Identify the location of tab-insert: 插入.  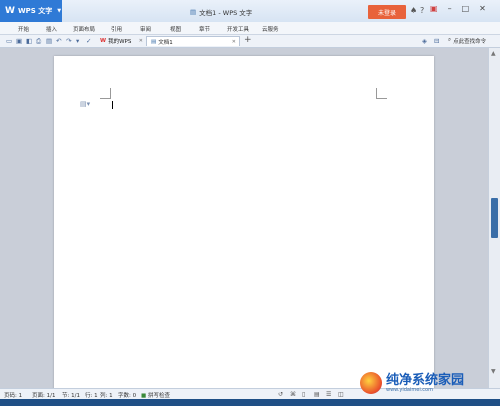
(51, 29).